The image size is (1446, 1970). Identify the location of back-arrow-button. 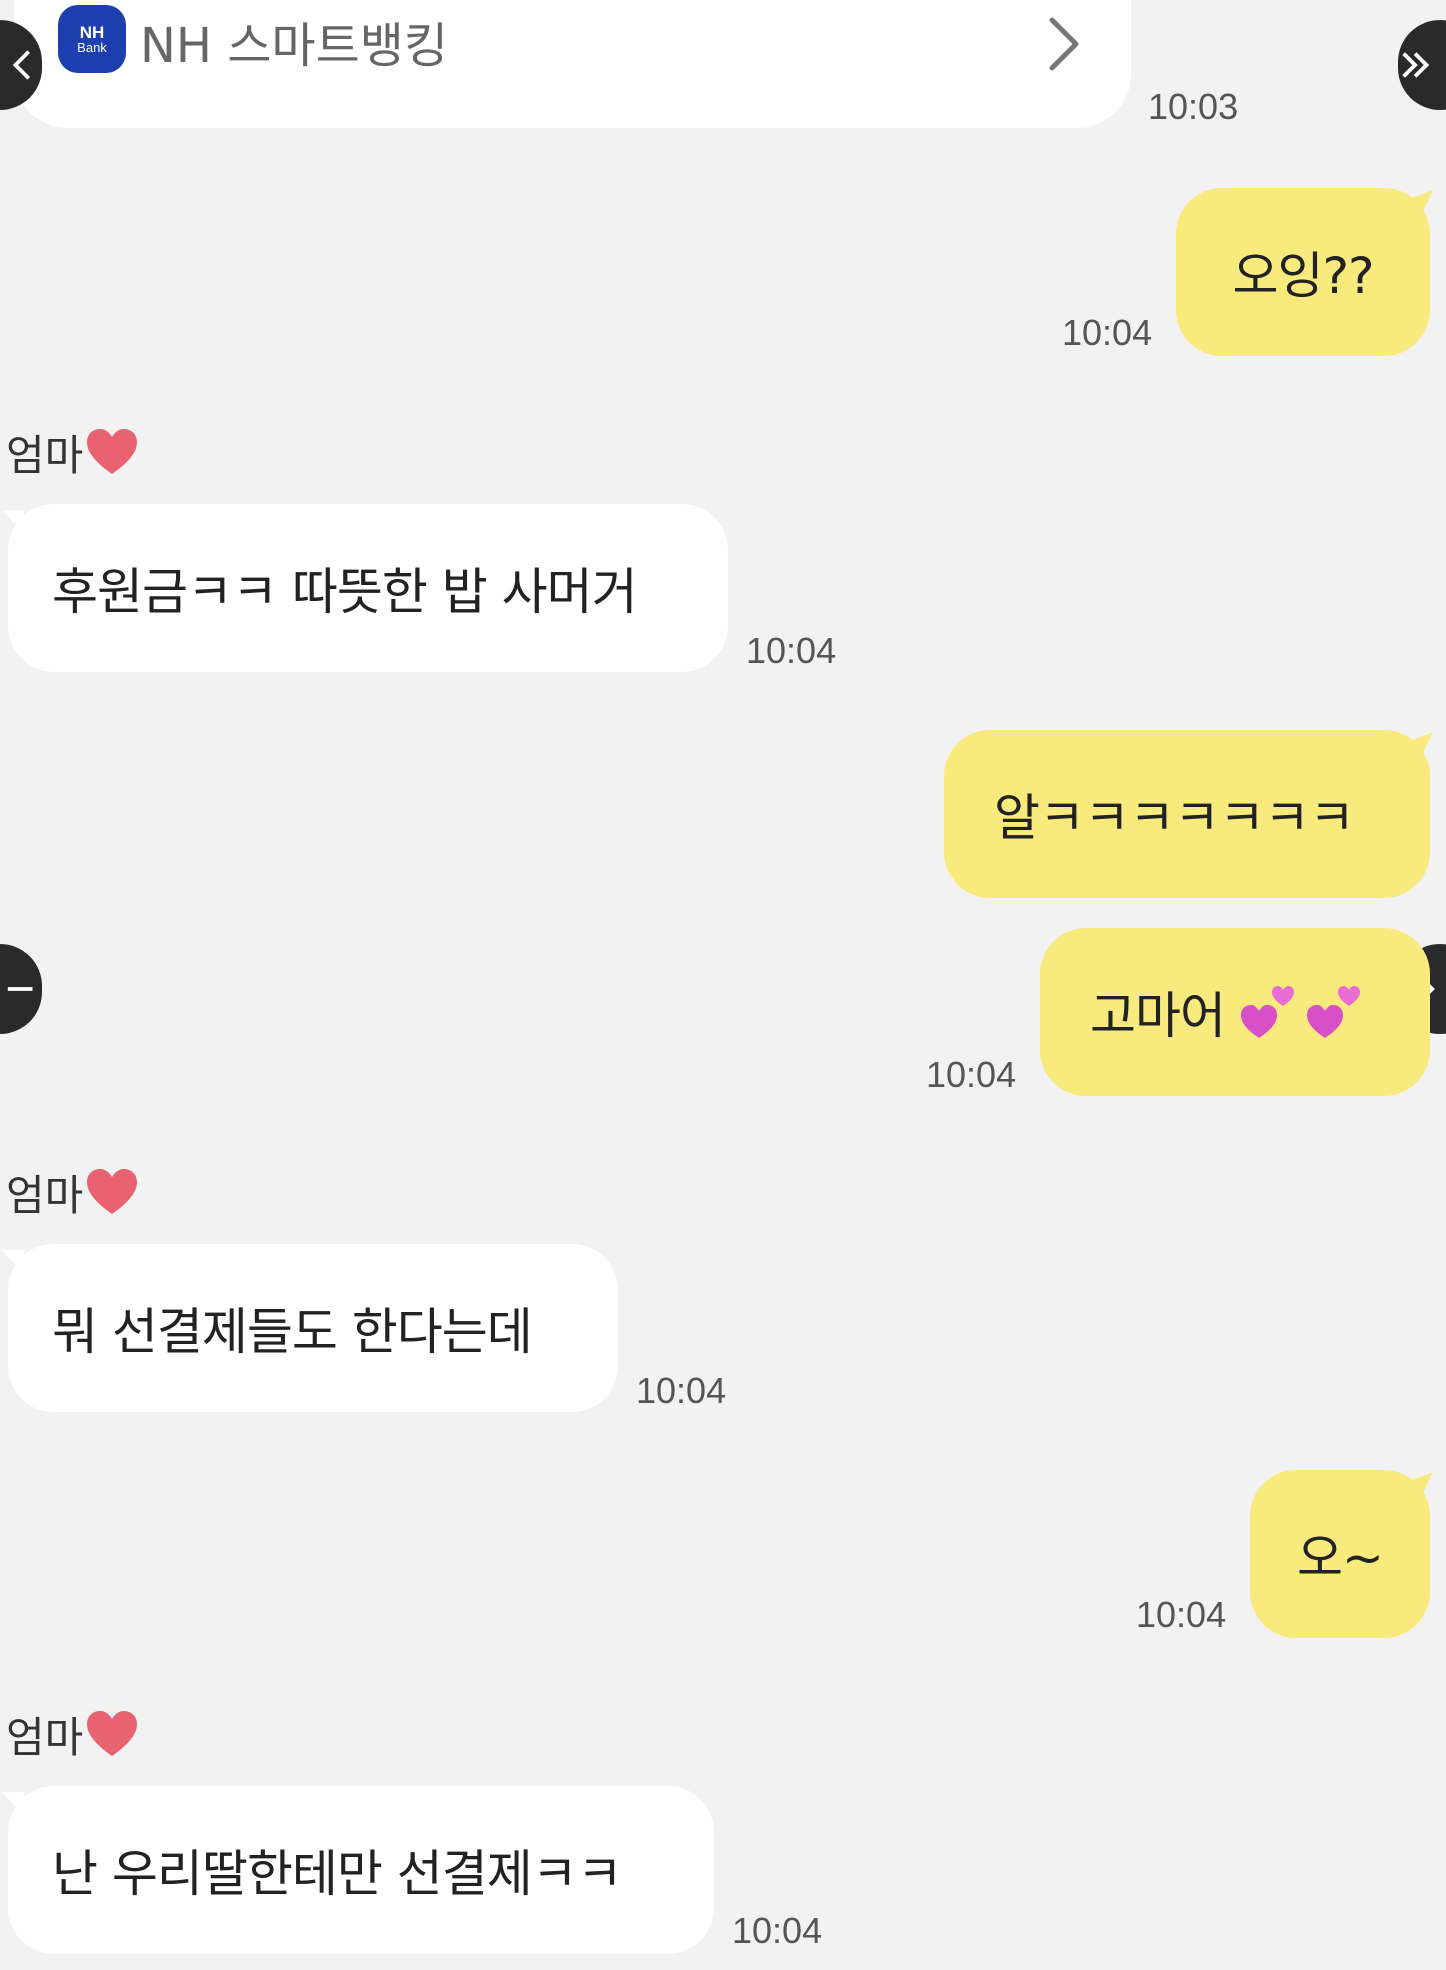
(21, 989).